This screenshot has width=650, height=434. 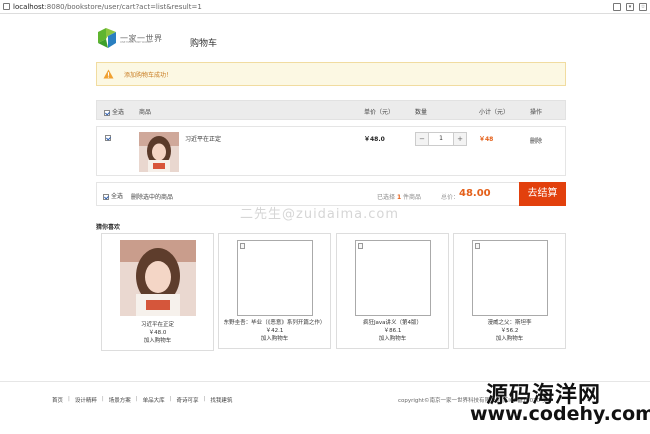 What do you see at coordinates (108, 227) in the screenshot?
I see `recommend-title: 猜你喜欢` at bounding box center [108, 227].